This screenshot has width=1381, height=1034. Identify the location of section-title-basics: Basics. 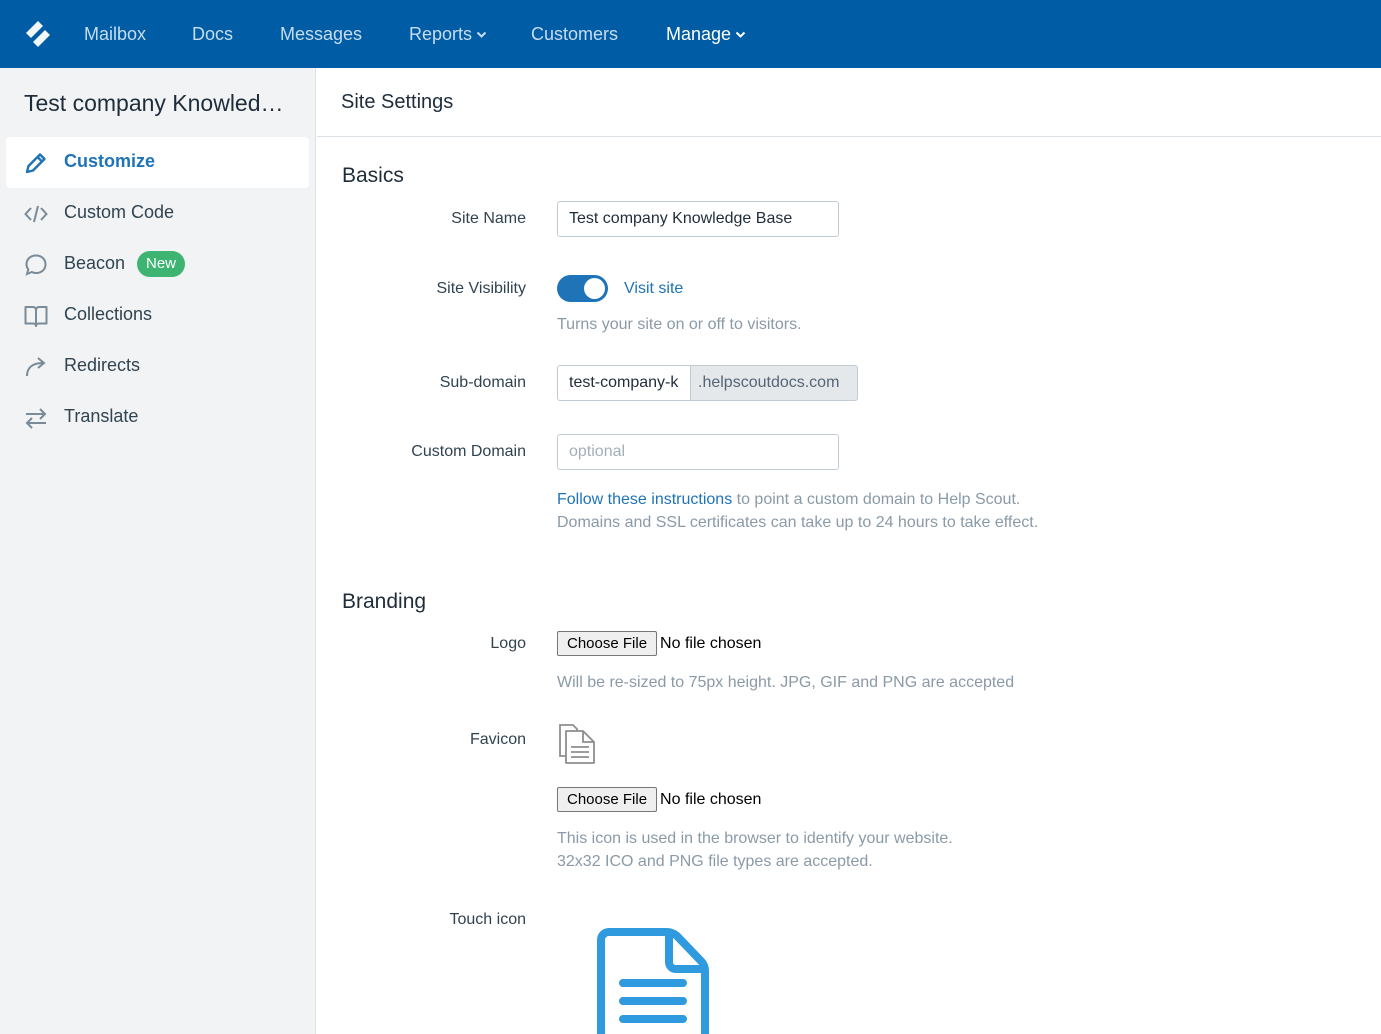
(373, 175).